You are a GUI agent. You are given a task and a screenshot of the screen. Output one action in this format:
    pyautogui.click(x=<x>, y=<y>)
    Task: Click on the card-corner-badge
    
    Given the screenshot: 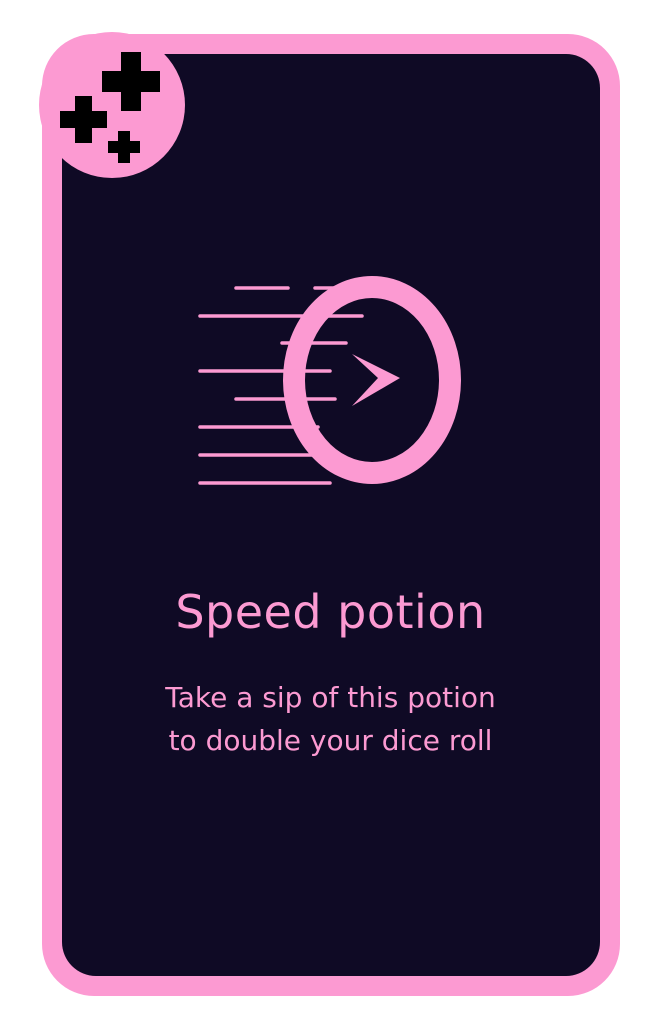 What is the action you would take?
    pyautogui.click(x=92, y=92)
    